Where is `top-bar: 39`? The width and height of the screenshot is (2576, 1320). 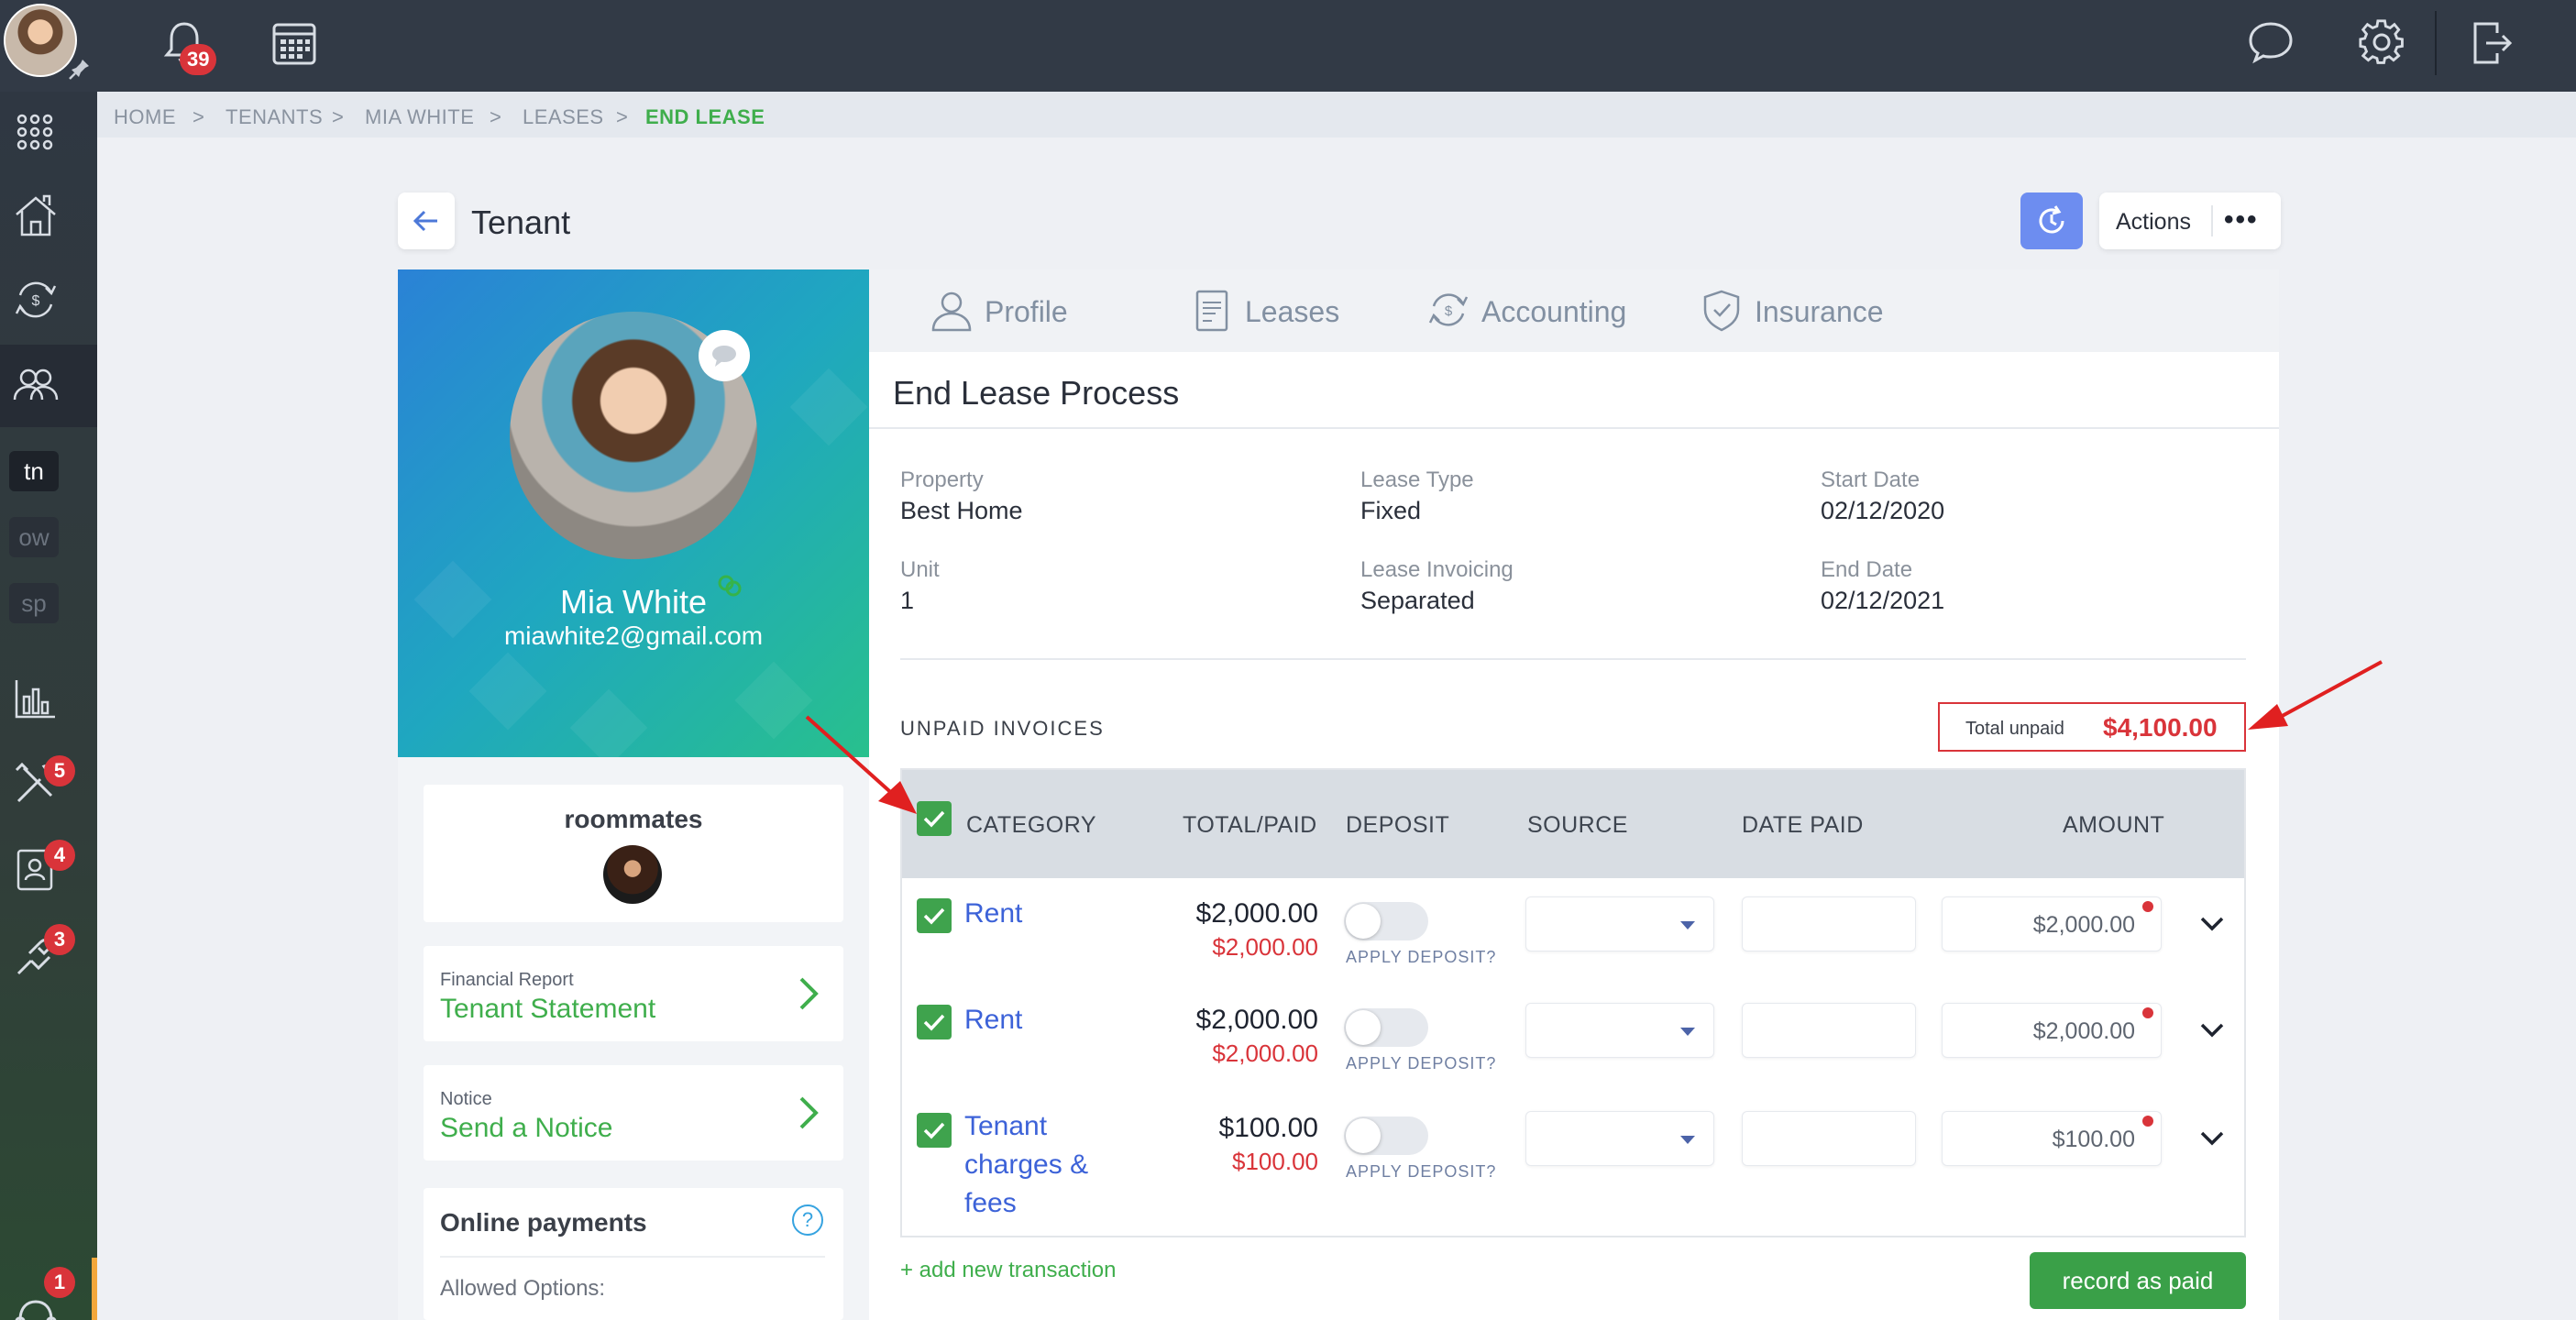 top-bar: 39 is located at coordinates (1288, 46).